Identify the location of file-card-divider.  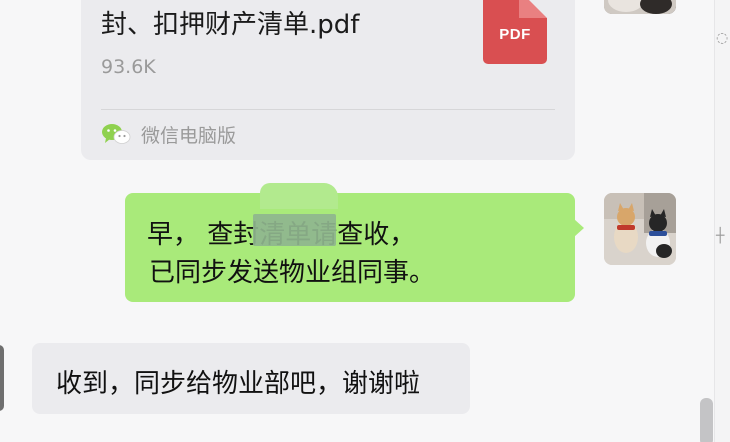
(328, 109).